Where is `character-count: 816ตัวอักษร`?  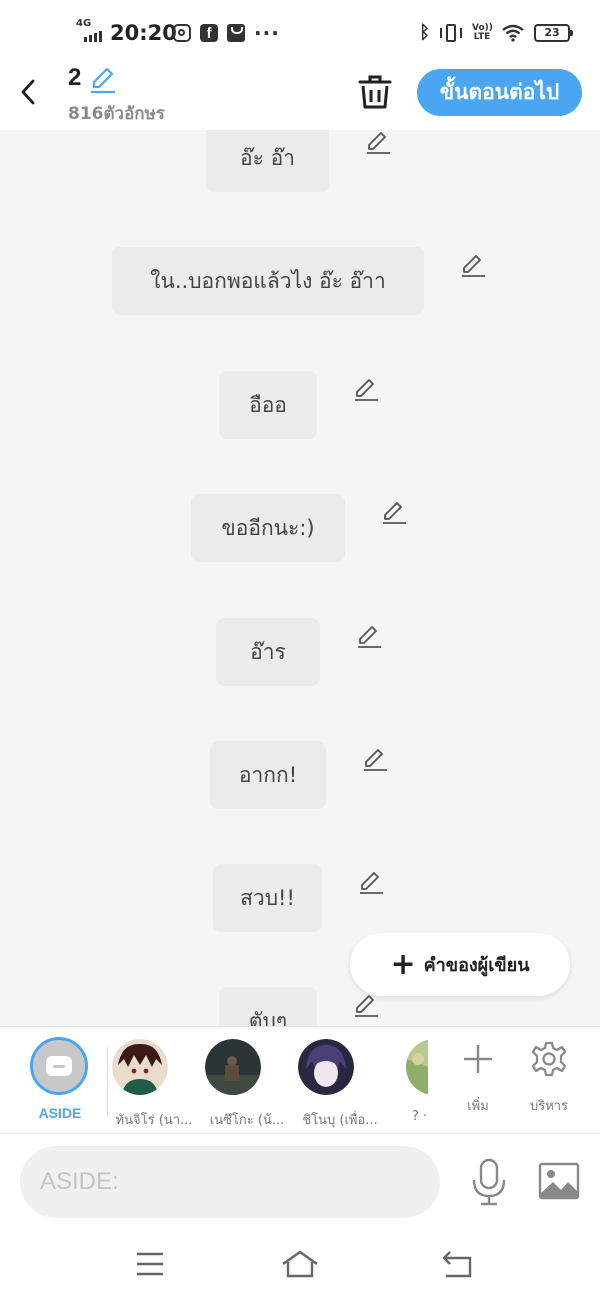 character-count: 816ตัวอักษร is located at coordinates (116, 114).